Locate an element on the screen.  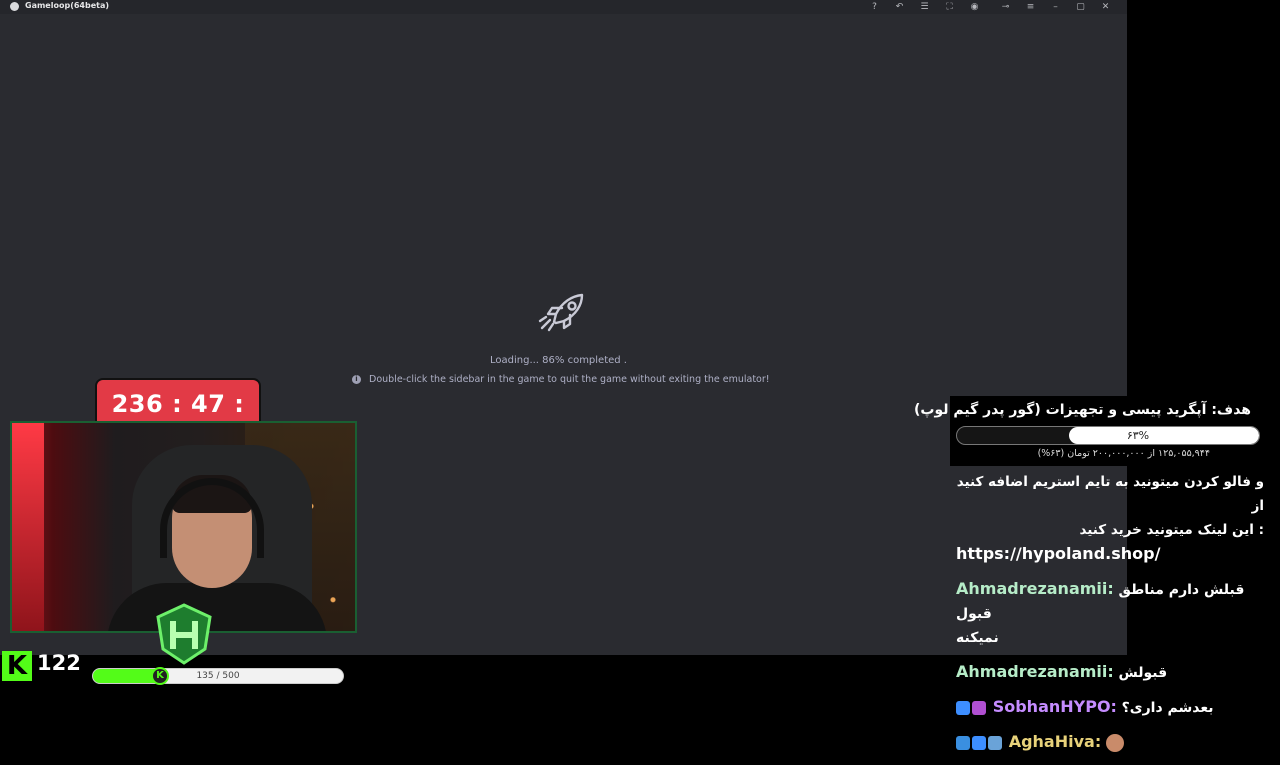
webcam-feed is located at coordinates (183, 527).